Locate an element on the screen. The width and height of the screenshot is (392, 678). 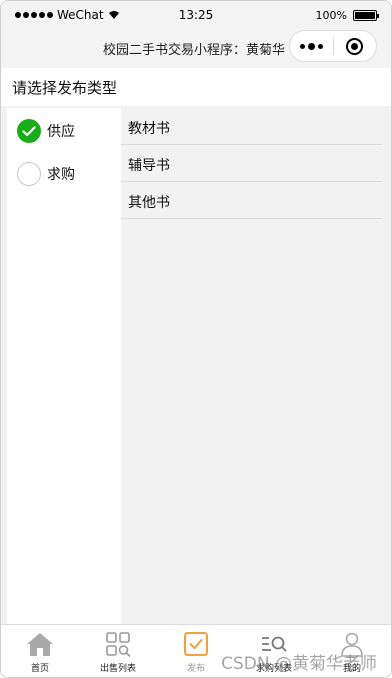
section-heading: 请选择发布类型 is located at coordinates (196, 87).